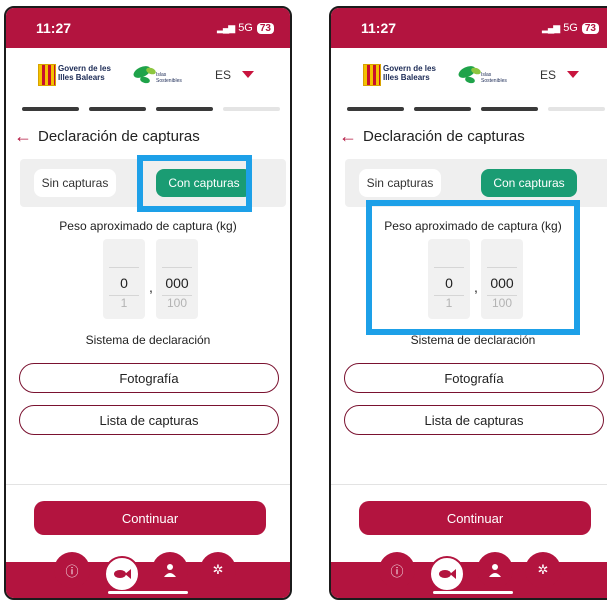 This screenshot has height=600, width=607. I want to click on picker-current-value: 000, so click(177, 283).